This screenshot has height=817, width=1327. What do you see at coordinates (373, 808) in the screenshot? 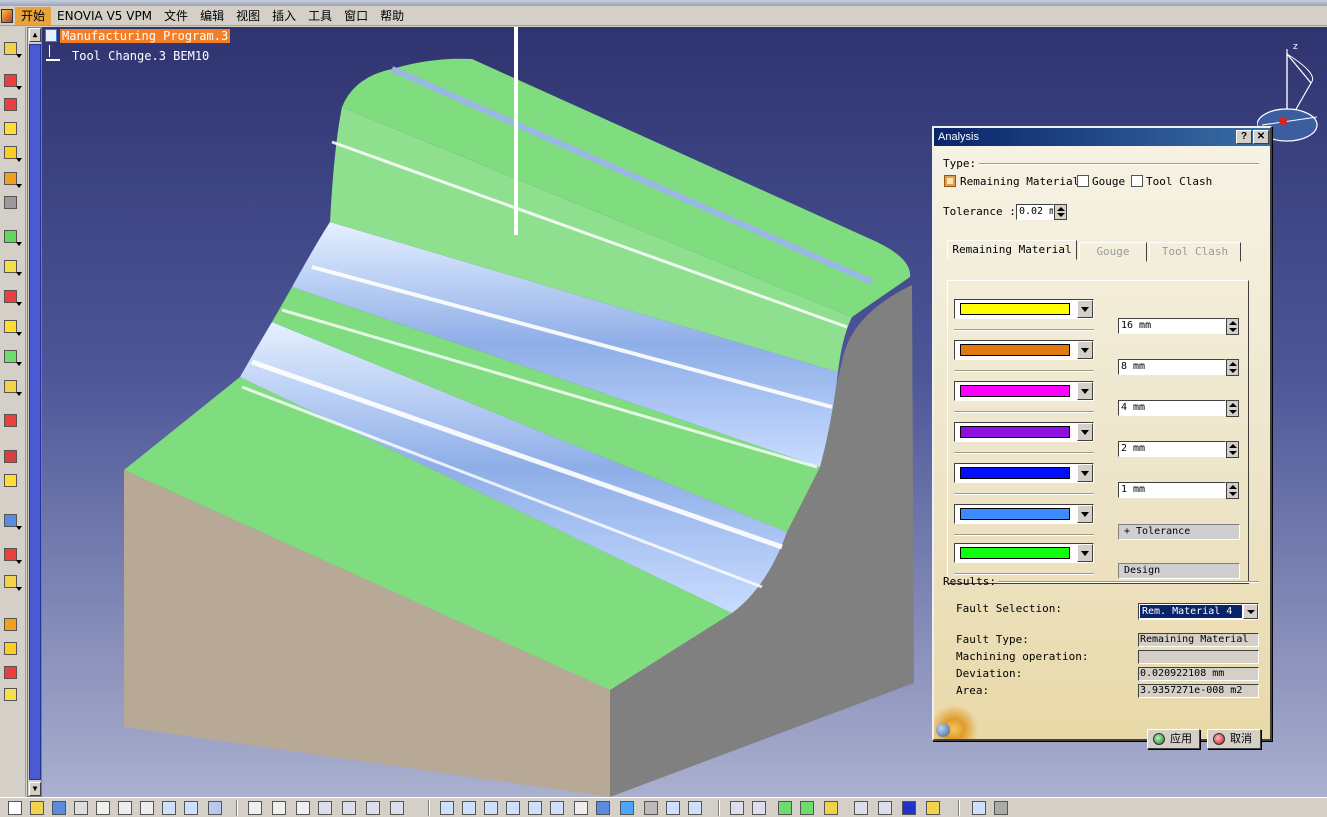
I see `search-icon` at bounding box center [373, 808].